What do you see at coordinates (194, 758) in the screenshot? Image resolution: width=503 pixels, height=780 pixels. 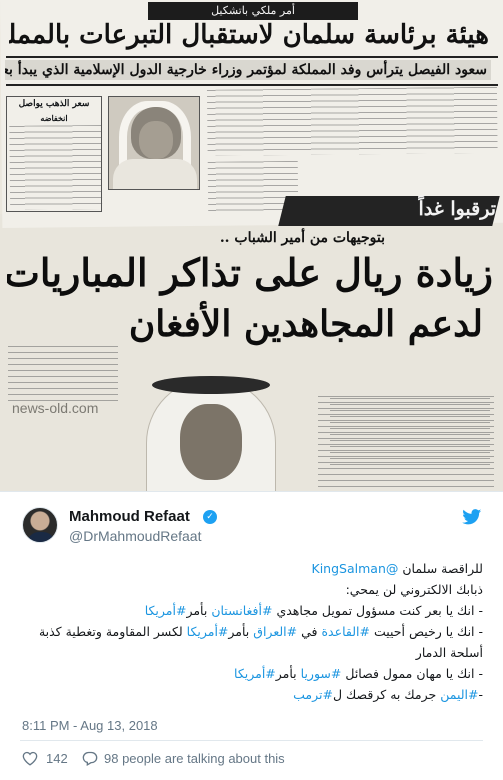 I see `people-talking-link: 98 people are talking about this` at bounding box center [194, 758].